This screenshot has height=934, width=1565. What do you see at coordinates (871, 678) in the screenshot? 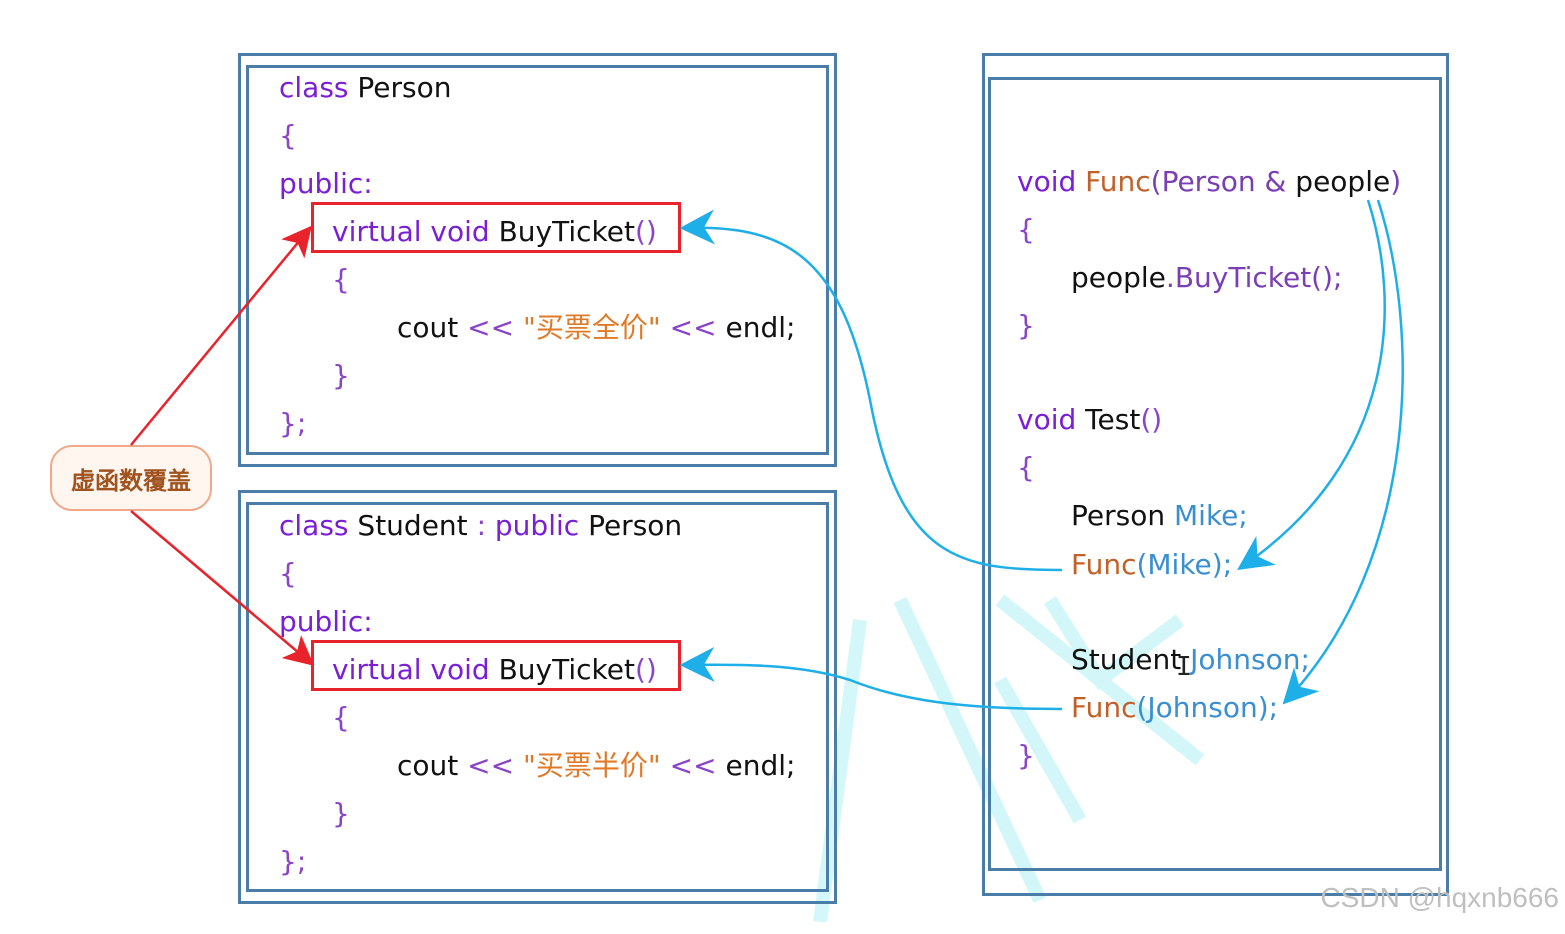
I see `blue-arrow-johnson-to-student` at bounding box center [871, 678].